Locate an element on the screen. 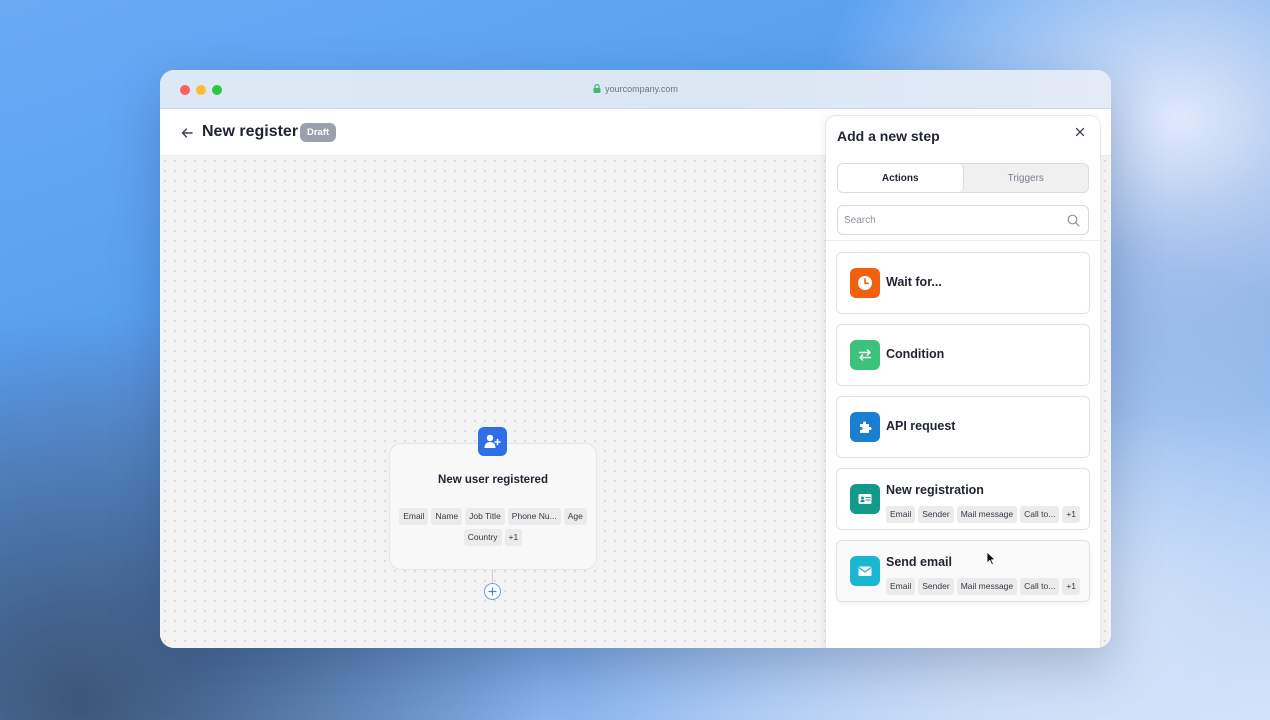  search-box is located at coordinates (963, 220).